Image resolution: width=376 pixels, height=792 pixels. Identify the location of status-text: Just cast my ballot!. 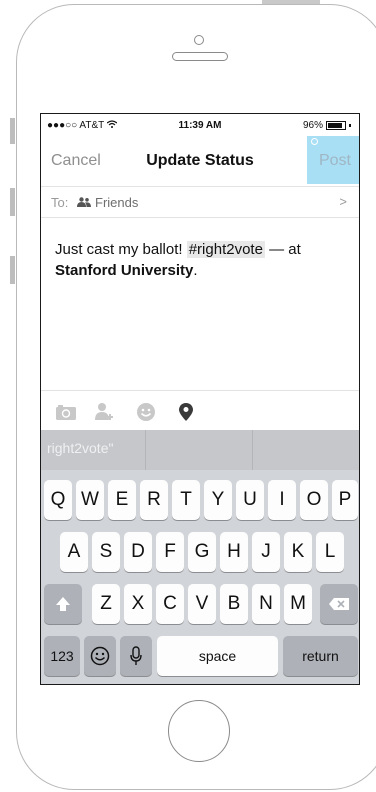
(121, 249).